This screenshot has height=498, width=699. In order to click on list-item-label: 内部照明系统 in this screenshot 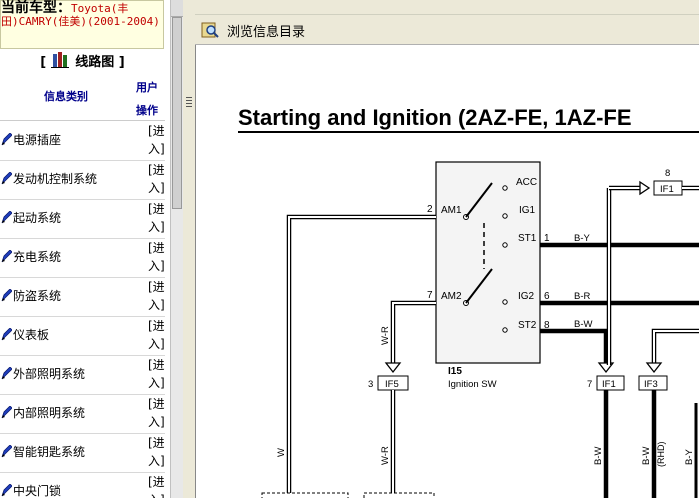, I will do `click(49, 413)`.